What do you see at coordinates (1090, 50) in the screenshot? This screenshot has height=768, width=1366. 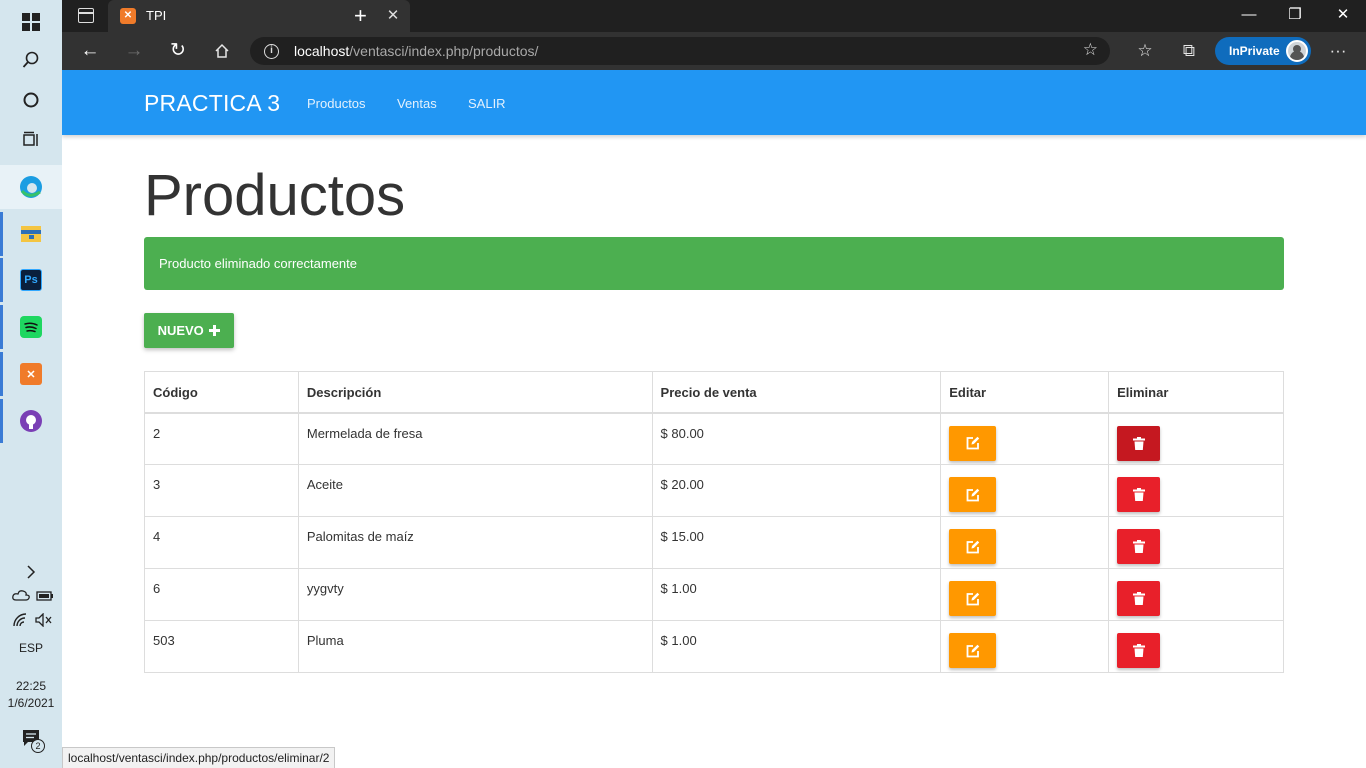 I see `add-favorite-icon: ☆` at bounding box center [1090, 50].